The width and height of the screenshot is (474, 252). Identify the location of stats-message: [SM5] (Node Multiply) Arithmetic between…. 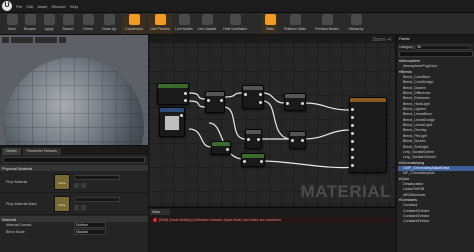
(272, 220).